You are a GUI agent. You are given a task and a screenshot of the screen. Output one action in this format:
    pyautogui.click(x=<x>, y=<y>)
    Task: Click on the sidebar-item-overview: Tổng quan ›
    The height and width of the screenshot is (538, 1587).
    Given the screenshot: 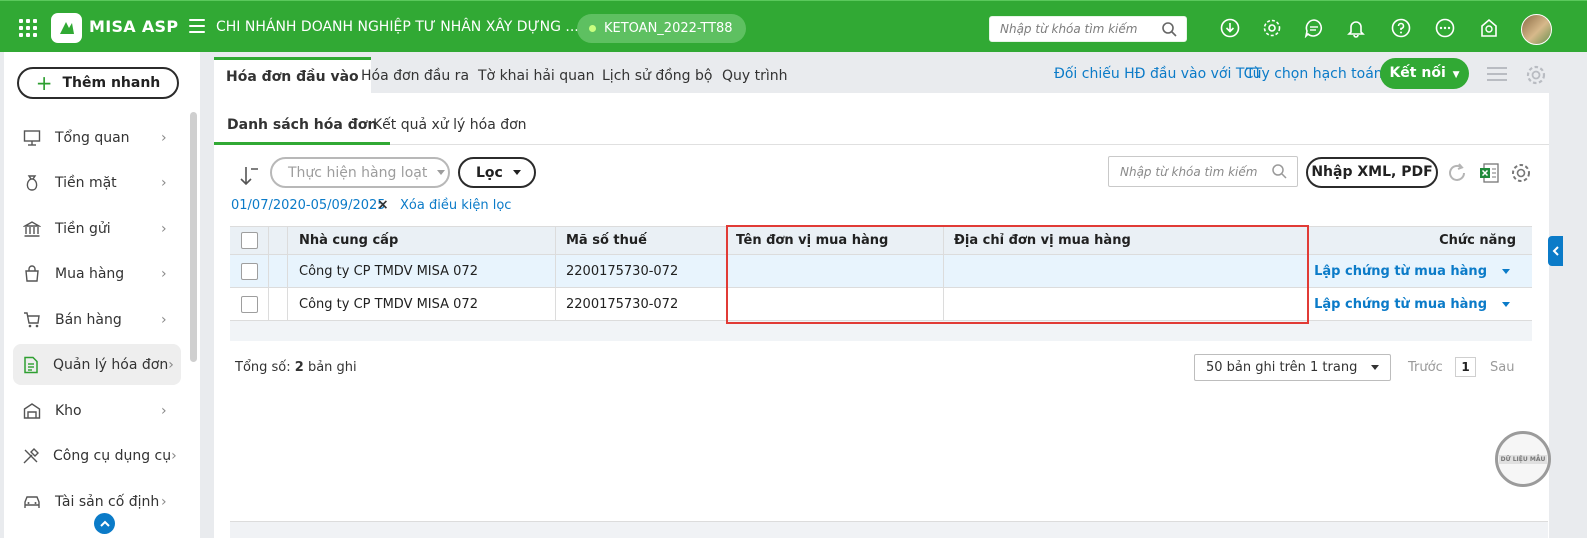 What is the action you would take?
    pyautogui.click(x=97, y=137)
    